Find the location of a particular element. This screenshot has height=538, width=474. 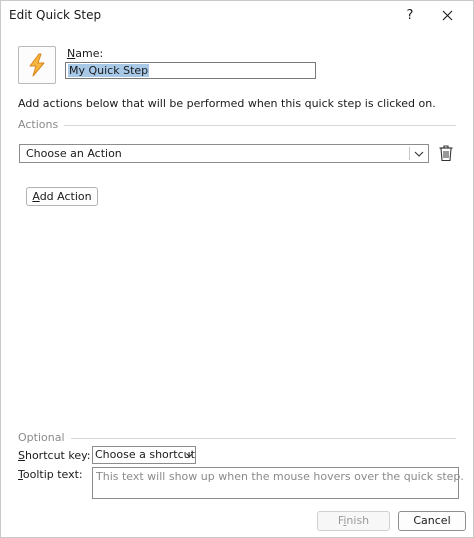

finish-label-rest: nish is located at coordinates (358, 520).